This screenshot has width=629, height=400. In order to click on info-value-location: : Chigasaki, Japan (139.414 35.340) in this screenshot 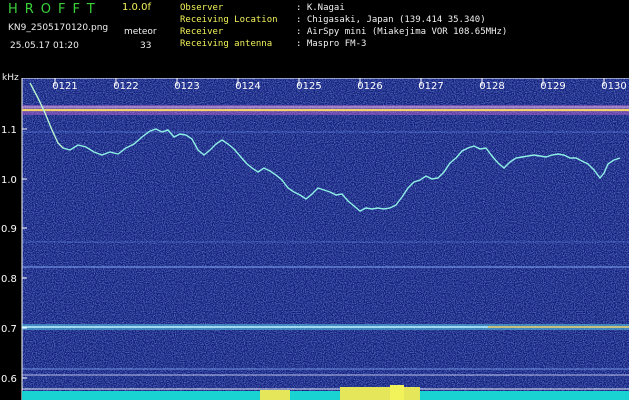, I will do `click(391, 20)`.